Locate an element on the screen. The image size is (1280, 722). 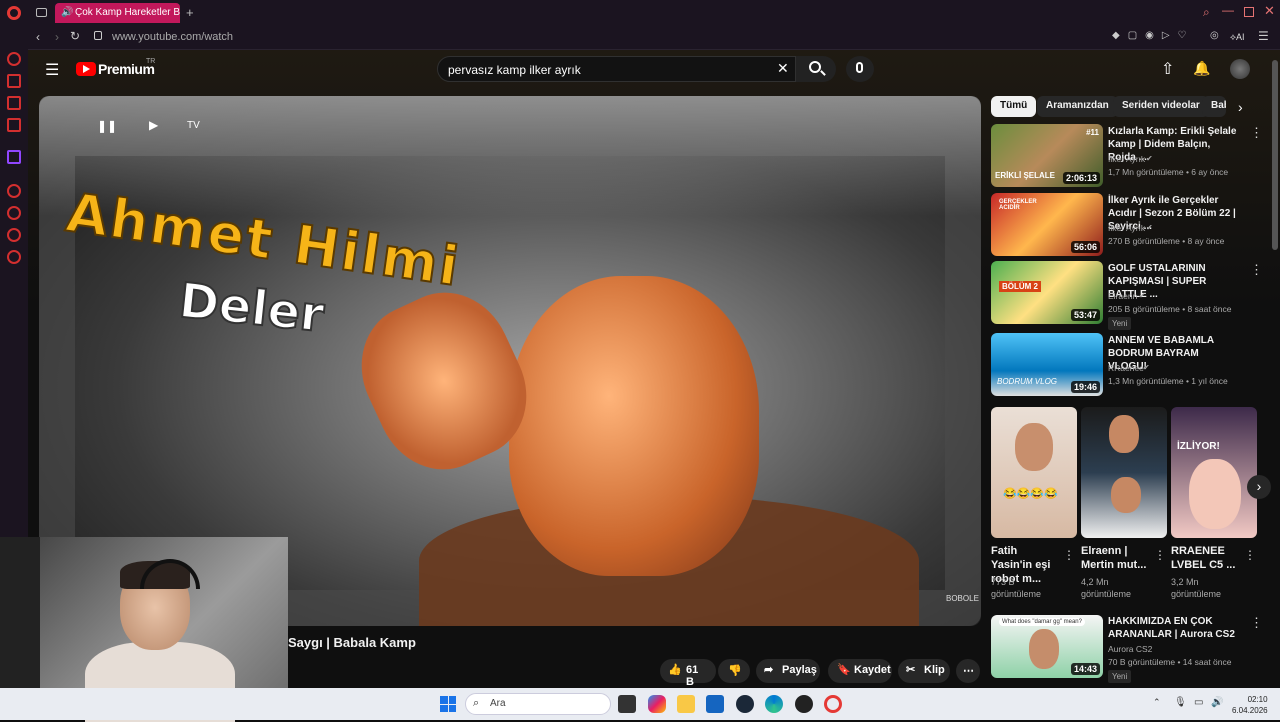
sidebar-pin-icon is located at coordinates (14, 235).